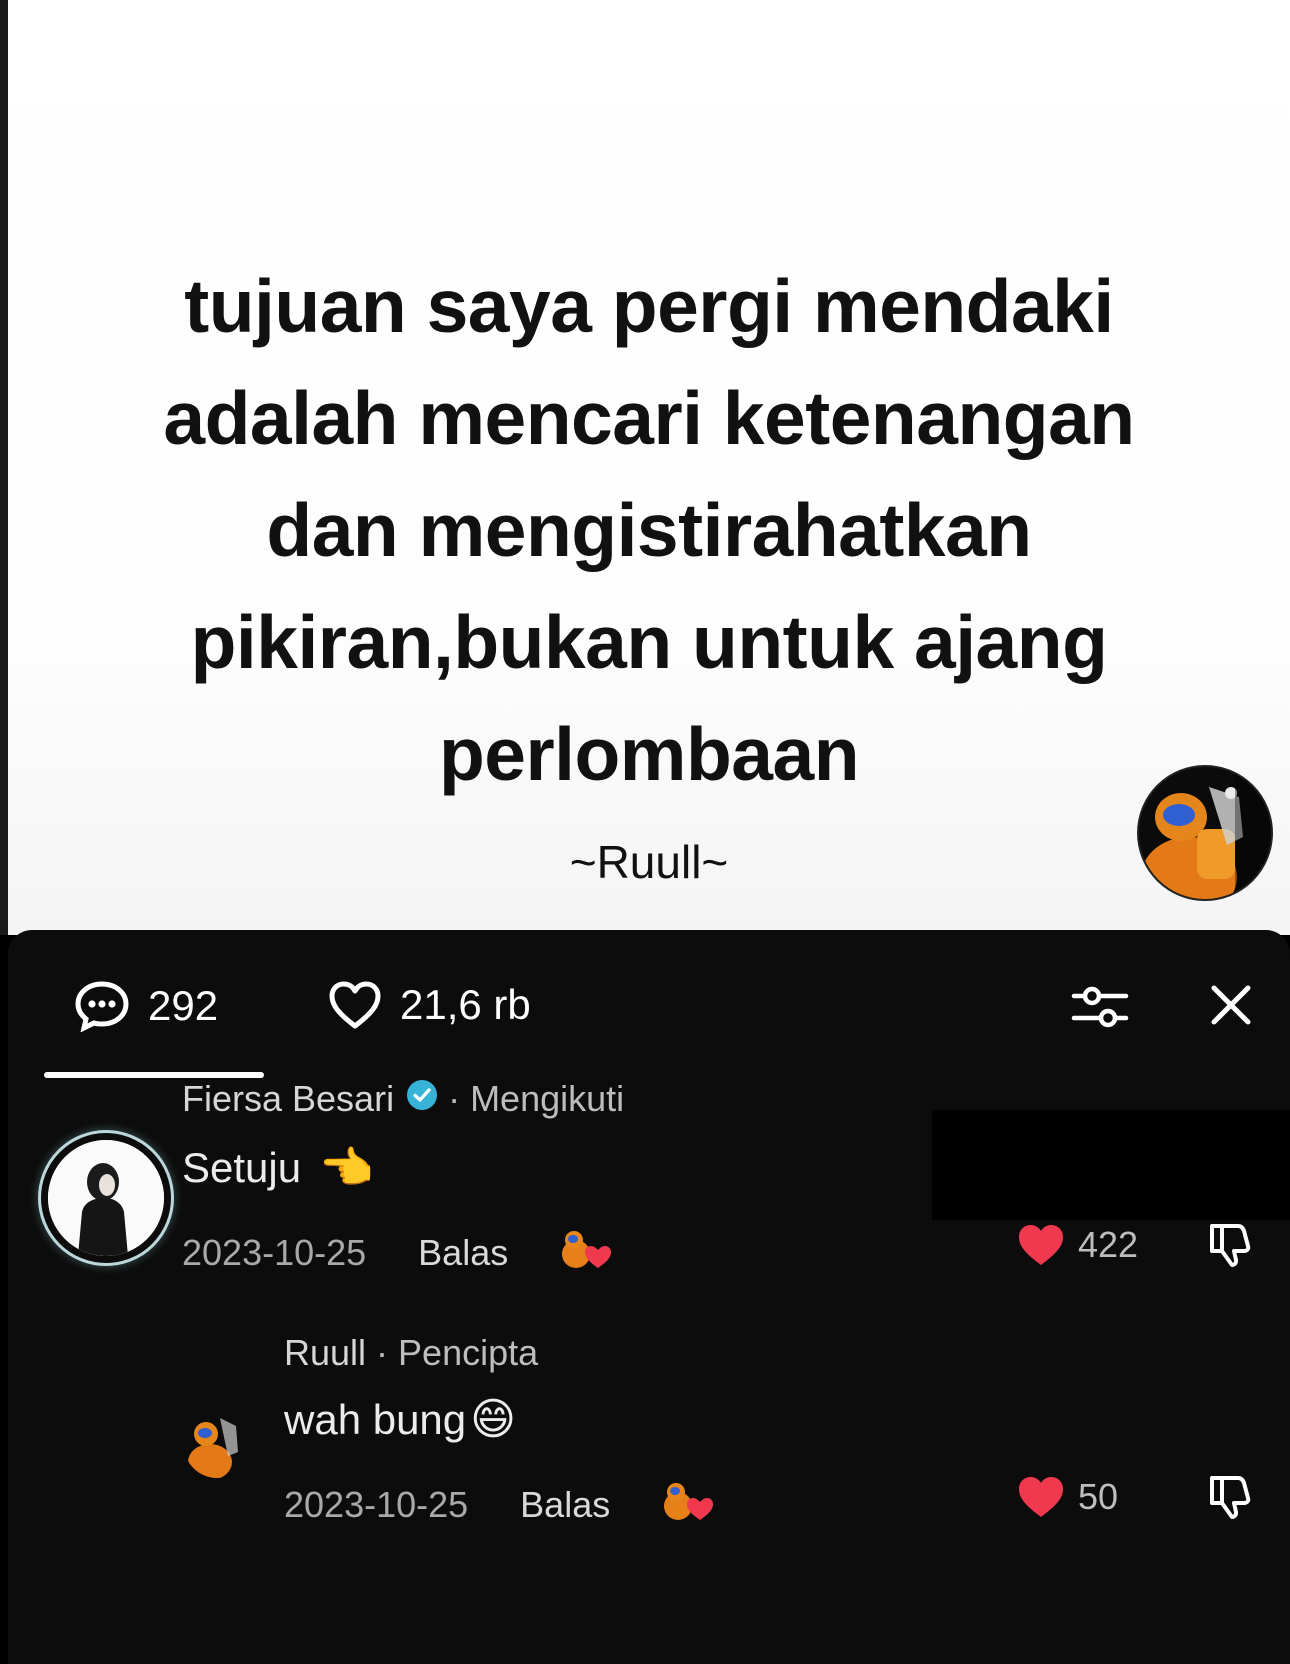 The height and width of the screenshot is (1664, 1290). What do you see at coordinates (288, 1099) in the screenshot?
I see `comment-username: Fiersa Besari` at bounding box center [288, 1099].